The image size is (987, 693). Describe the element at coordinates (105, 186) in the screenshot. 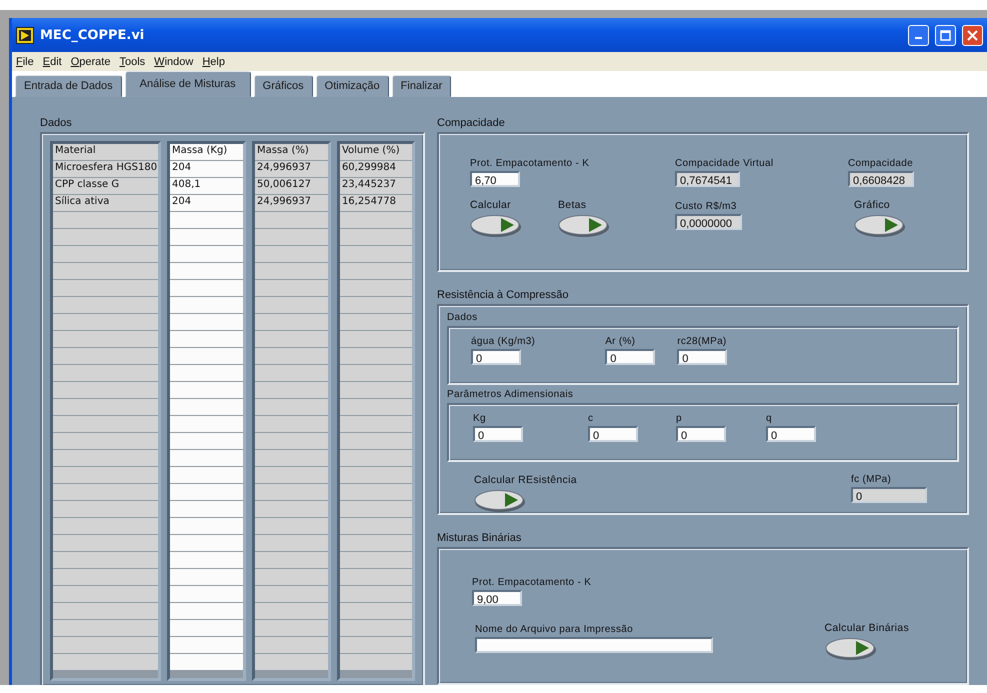

I see `table-cell: CPP classe G` at that location.